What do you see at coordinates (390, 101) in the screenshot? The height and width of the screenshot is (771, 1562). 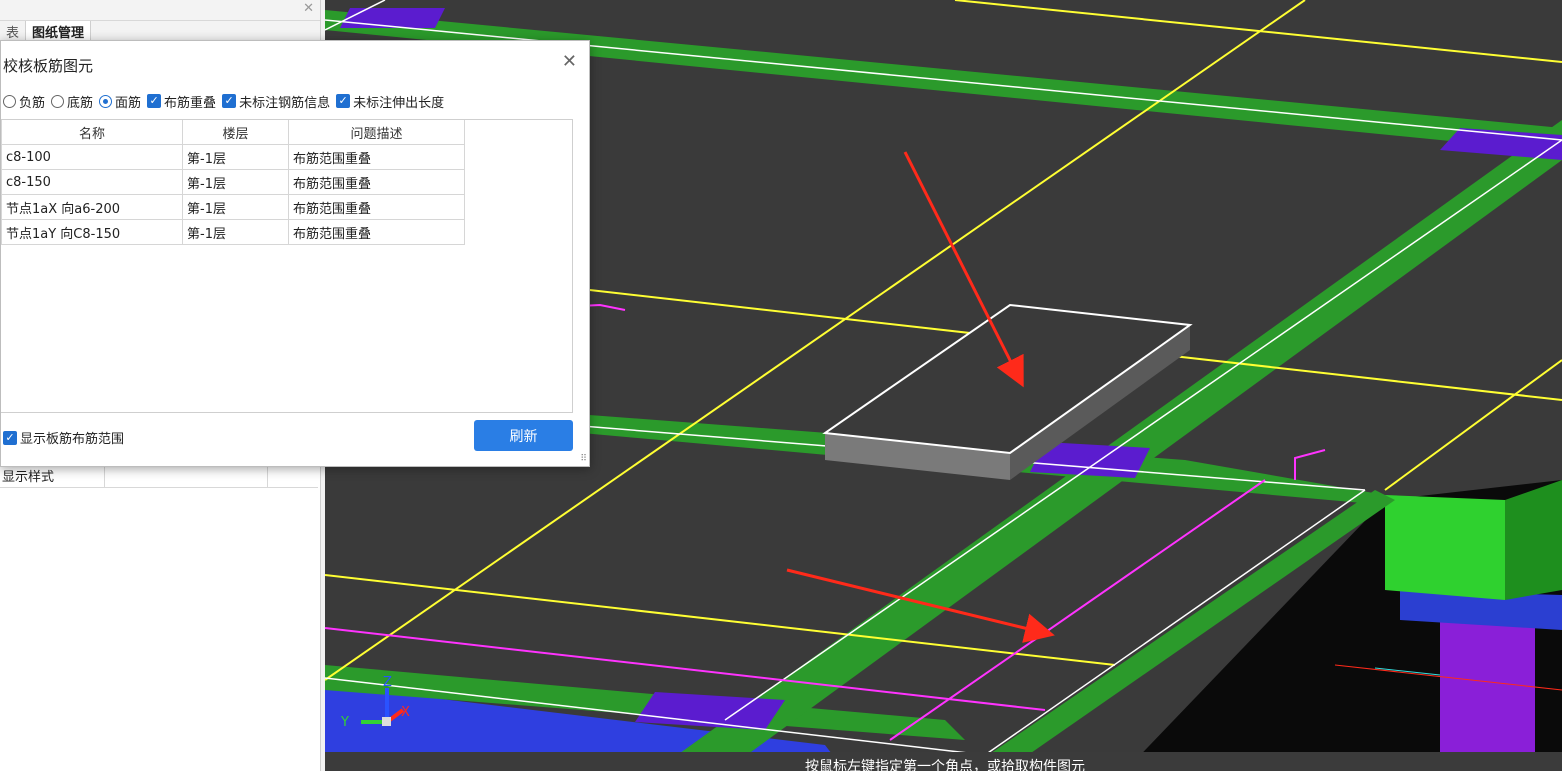 I see `checkbox-unlabeled-extension-length: ✓ 未标注伸出长度` at bounding box center [390, 101].